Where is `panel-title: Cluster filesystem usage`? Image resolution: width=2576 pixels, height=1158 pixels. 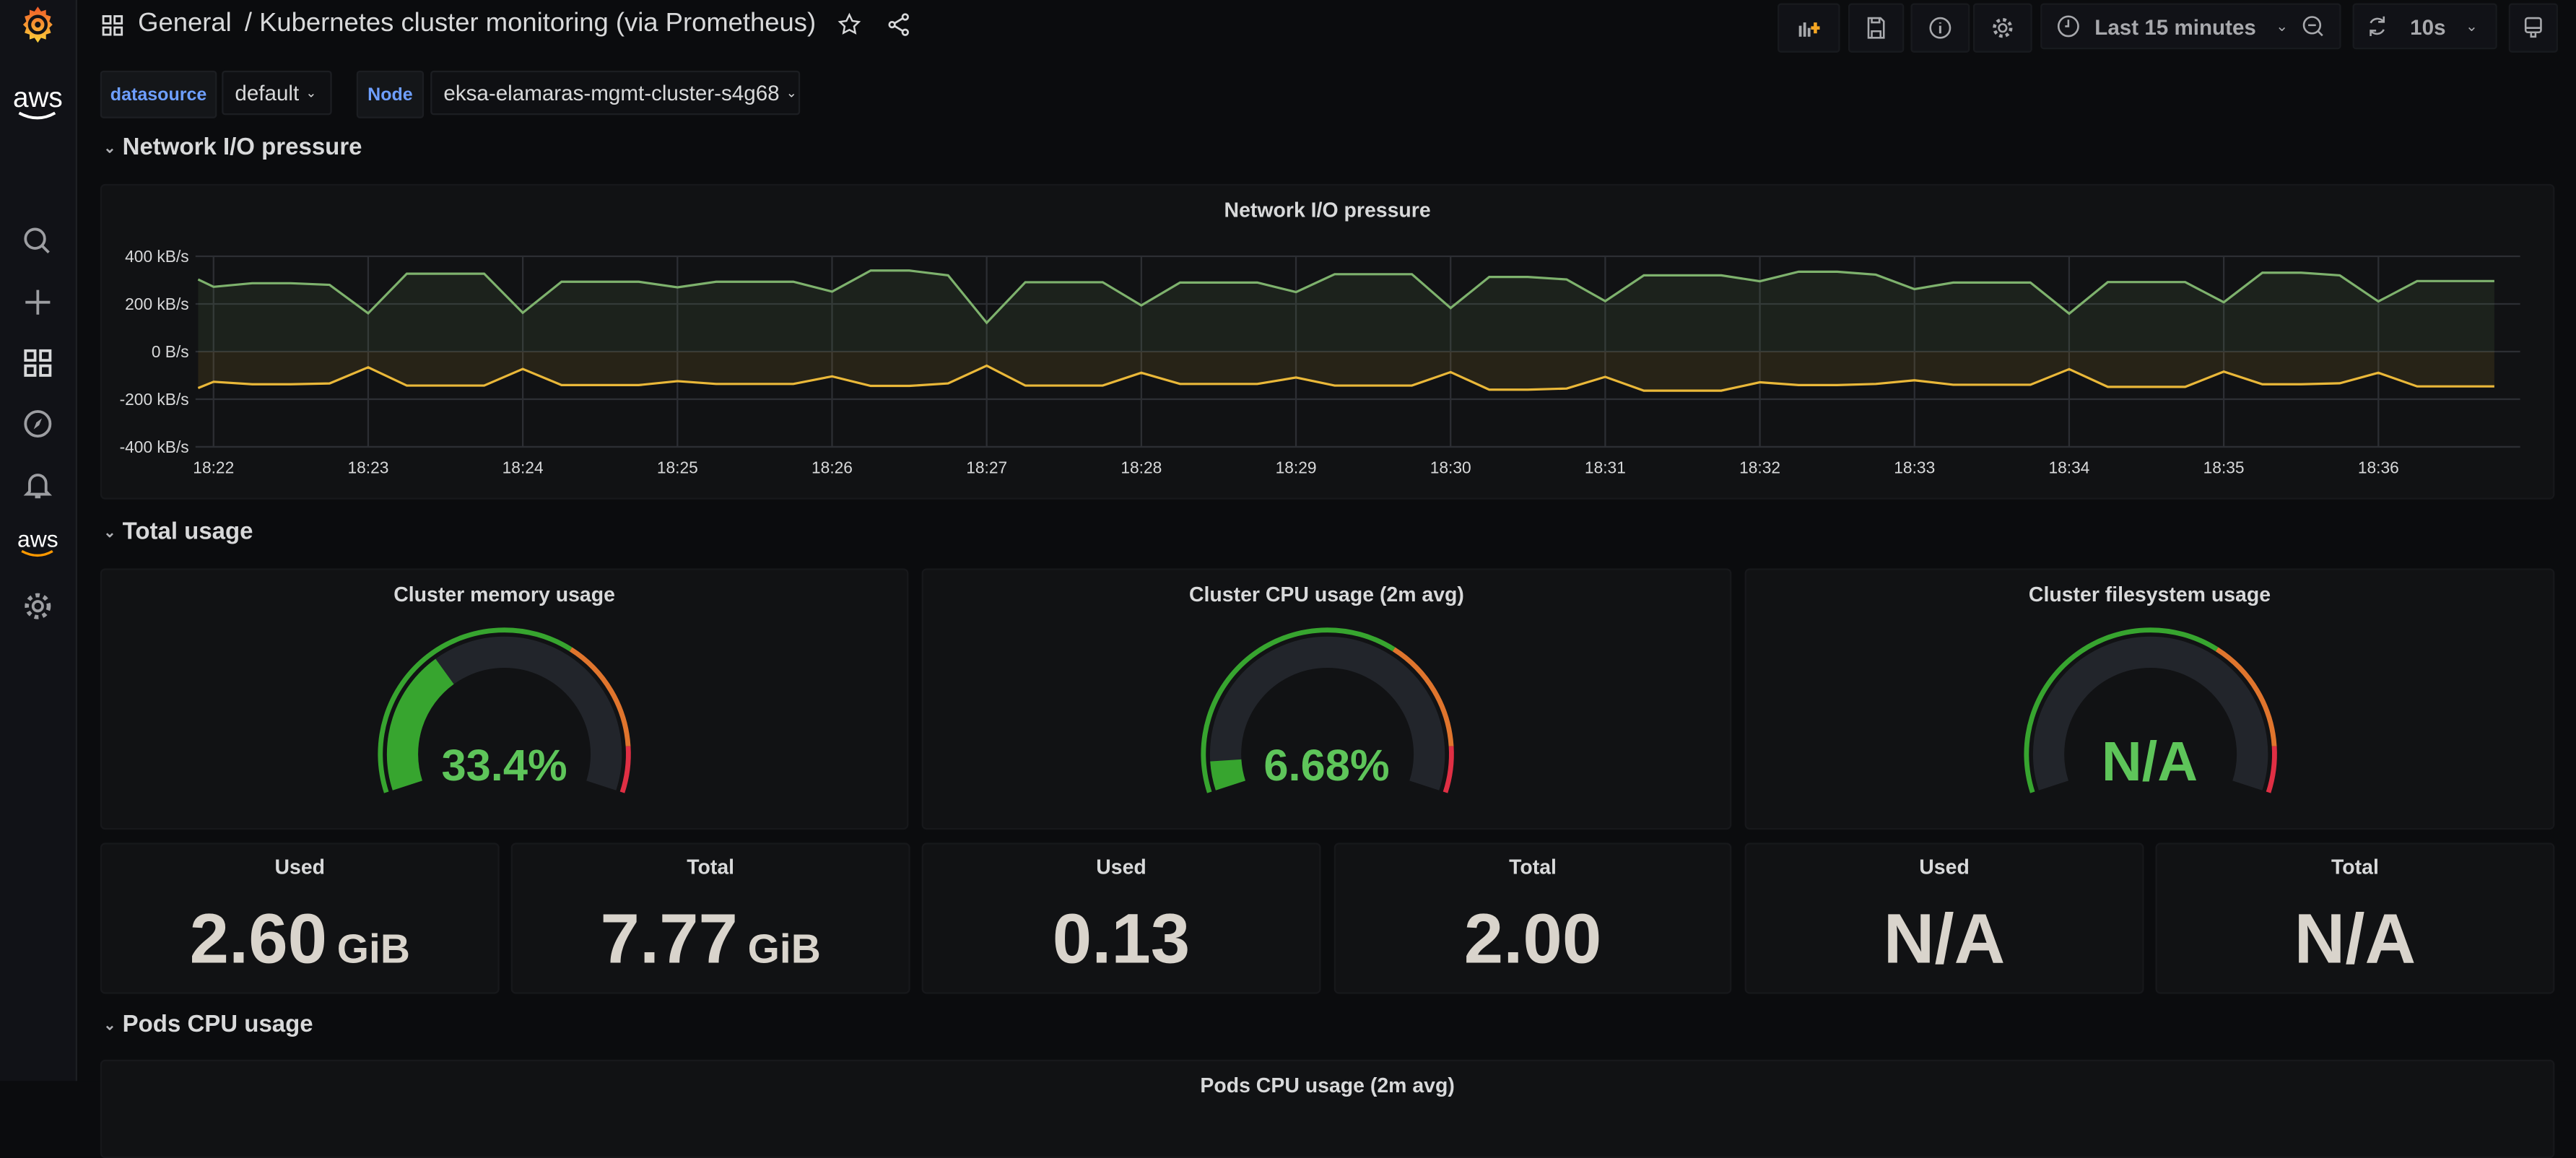
panel-title: Cluster filesystem usage is located at coordinates (2149, 595).